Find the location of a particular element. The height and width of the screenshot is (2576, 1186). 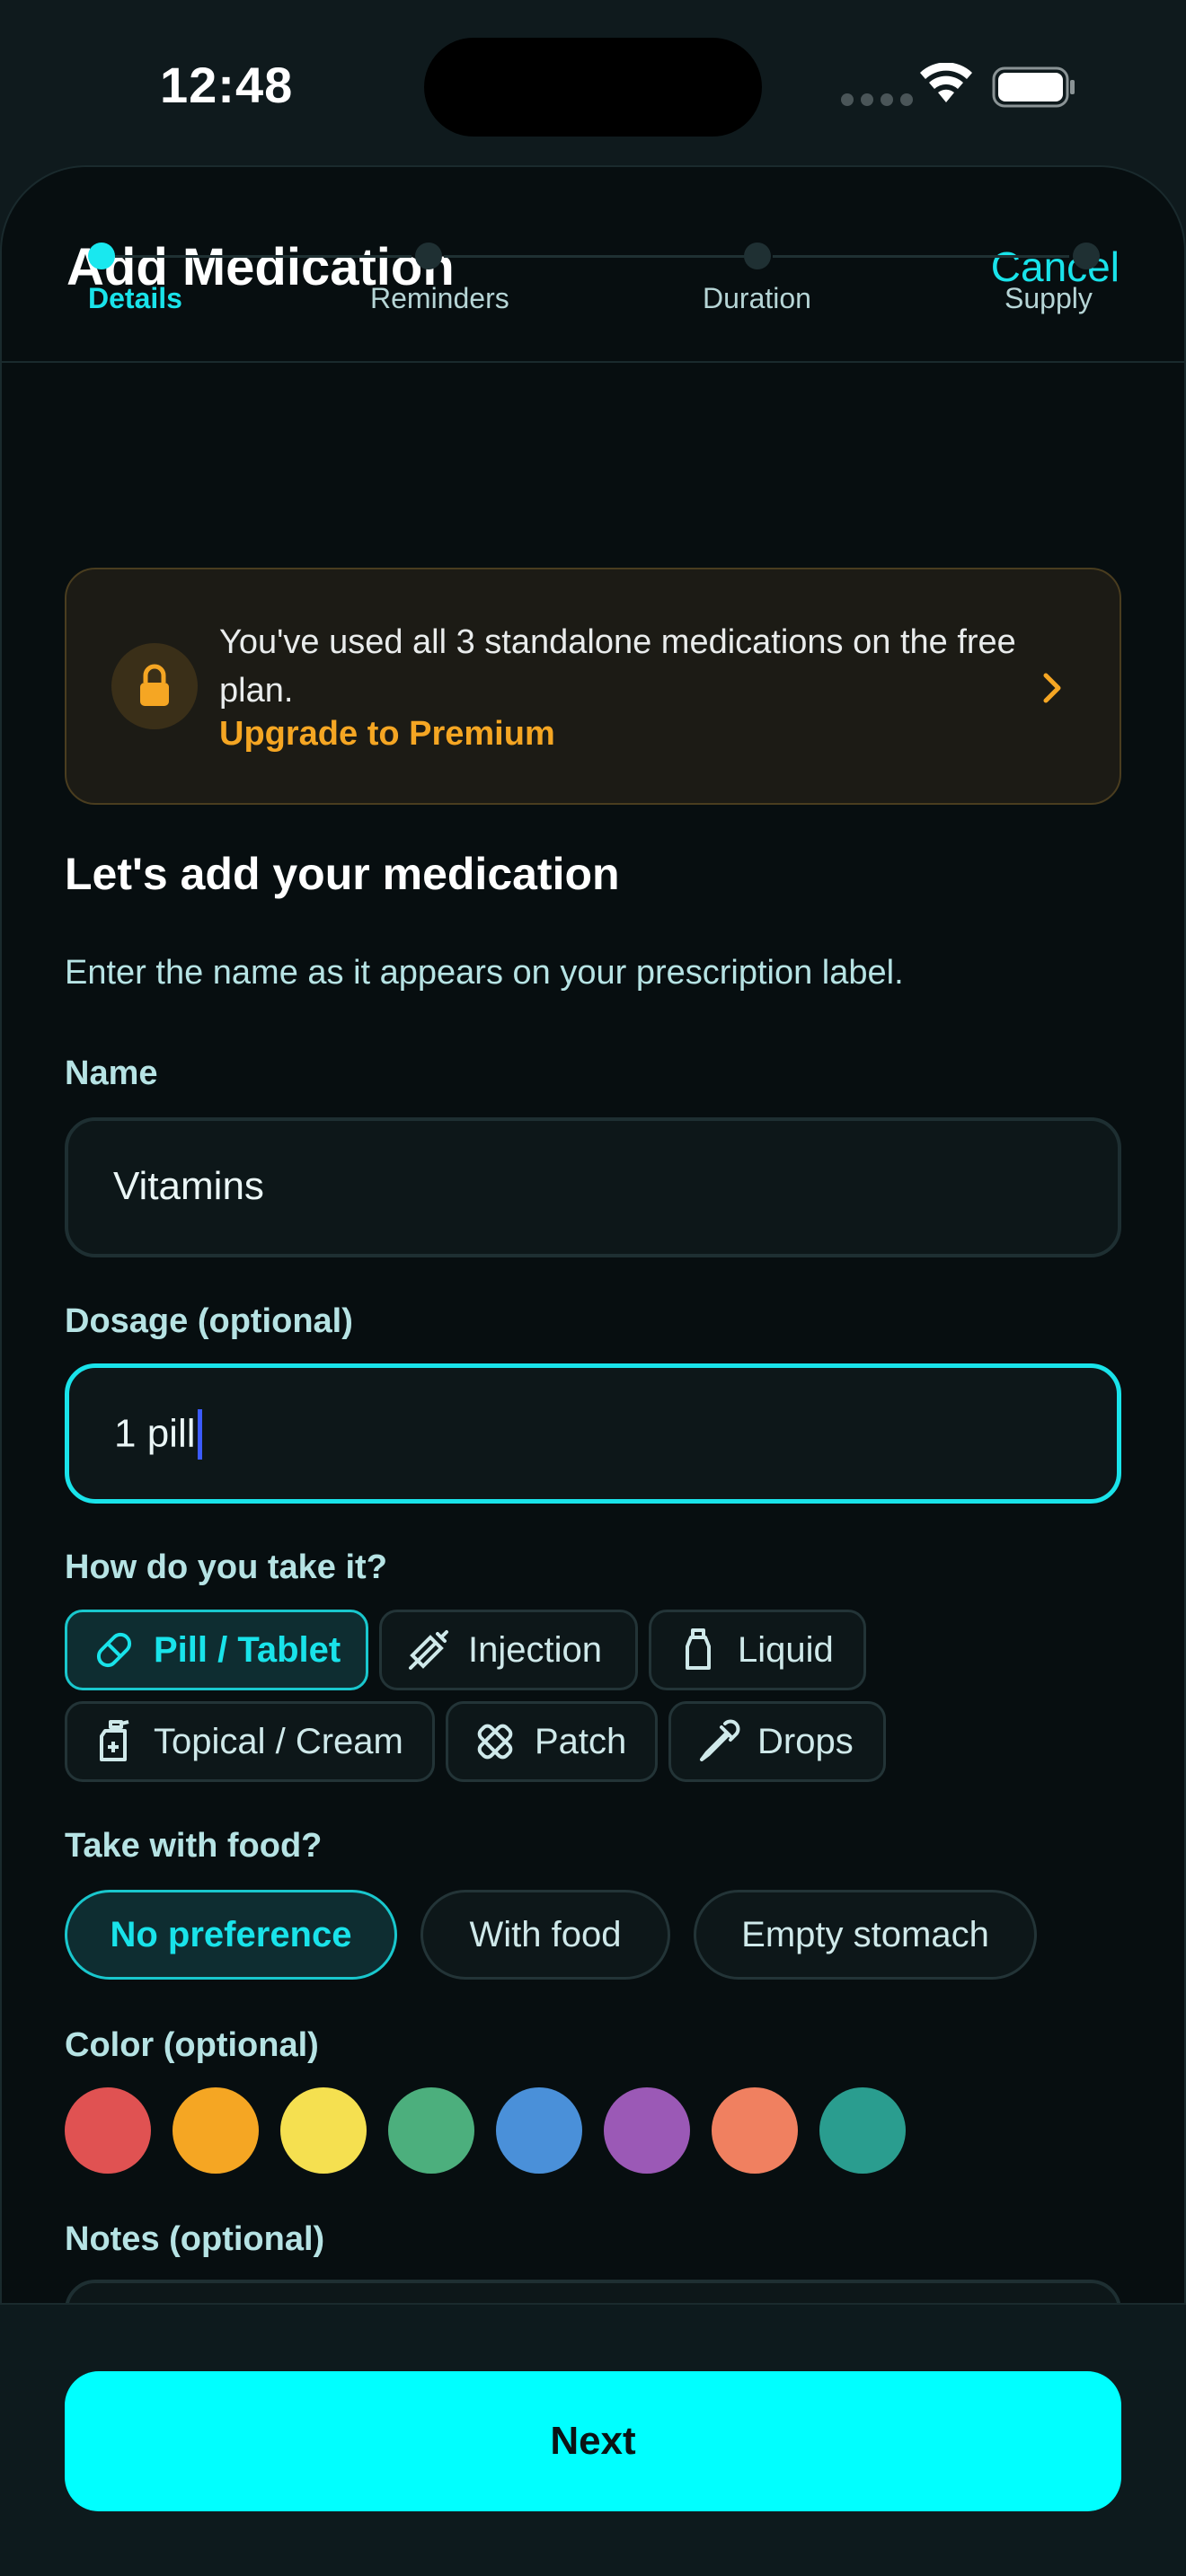

method-chip-drops: Drops is located at coordinates (777, 1741).